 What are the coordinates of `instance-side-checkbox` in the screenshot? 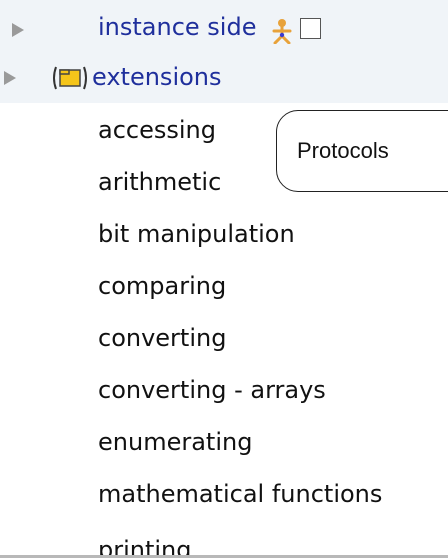 It's located at (310, 28).